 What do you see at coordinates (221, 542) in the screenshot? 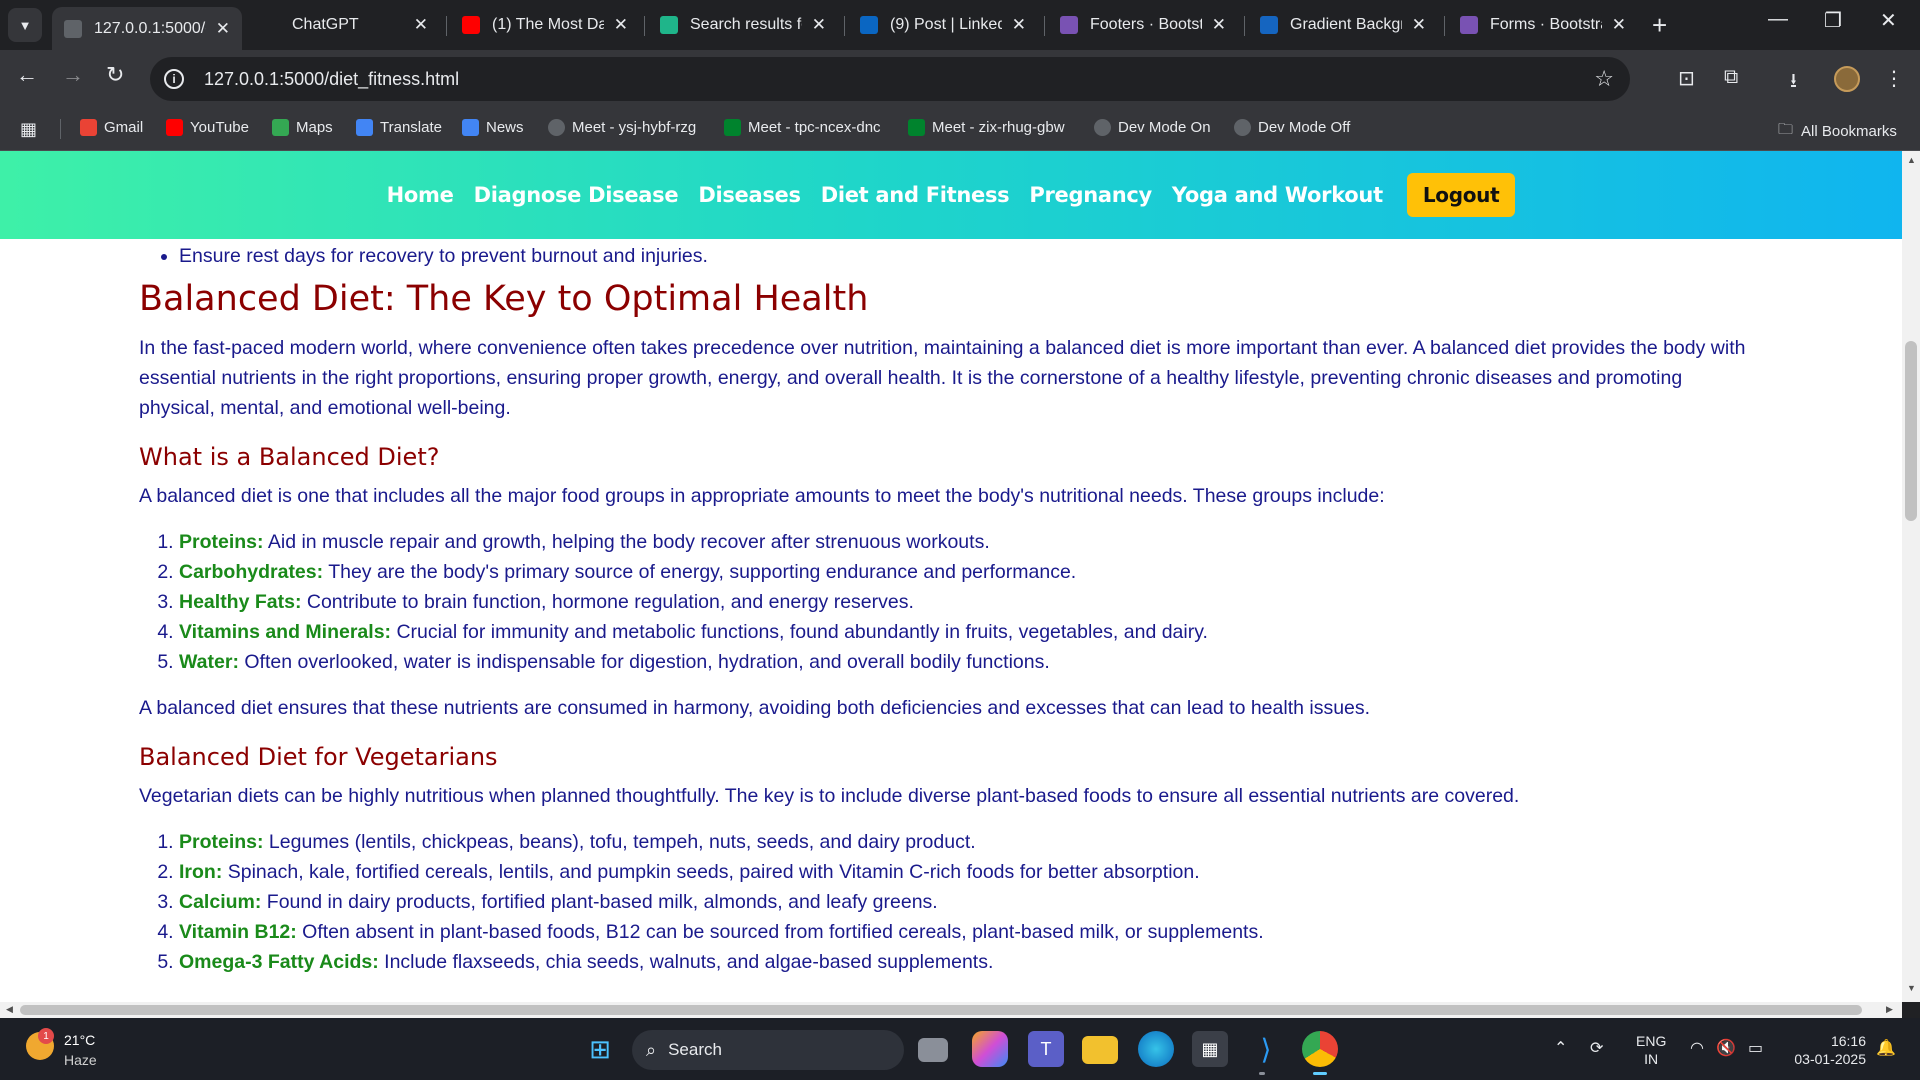
I see `item-term: Proteins:` at bounding box center [221, 542].